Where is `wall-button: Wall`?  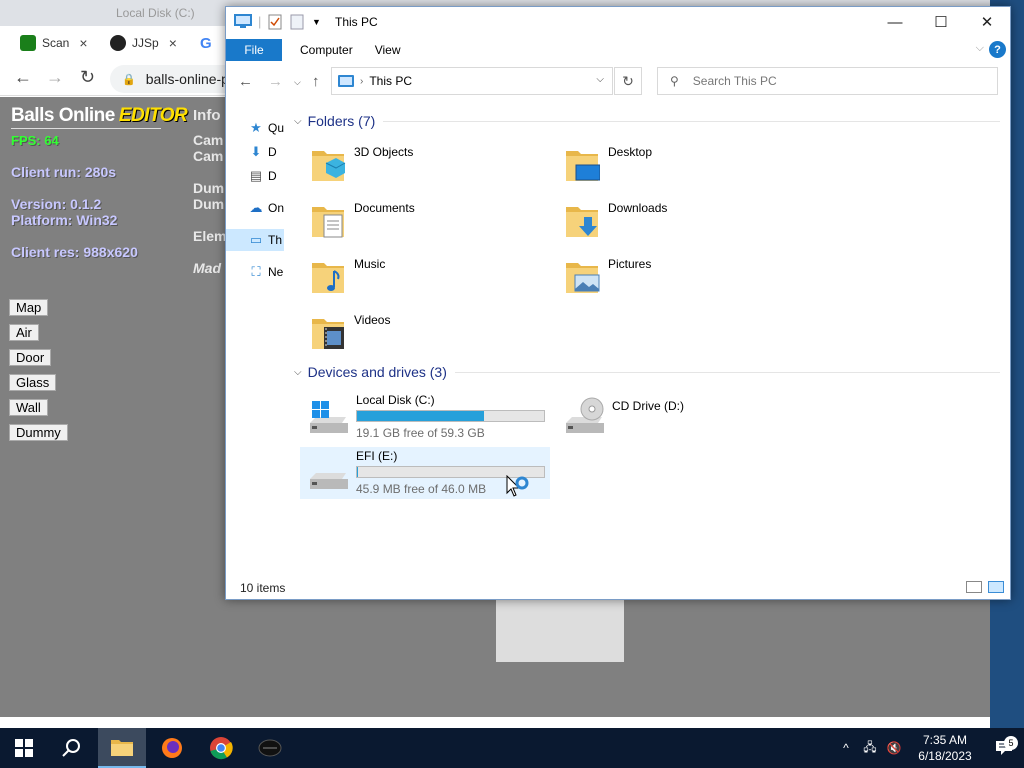
wall-button: Wall is located at coordinates (28, 407).